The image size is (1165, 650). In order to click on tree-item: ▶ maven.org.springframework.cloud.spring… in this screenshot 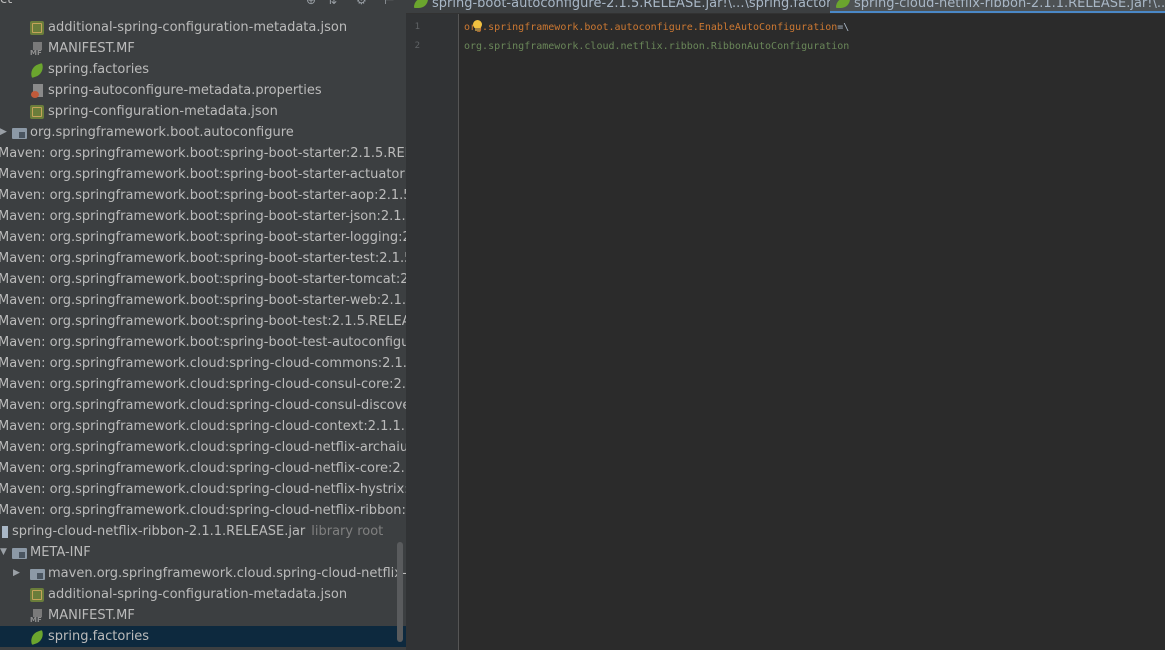, I will do `click(203, 573)`.